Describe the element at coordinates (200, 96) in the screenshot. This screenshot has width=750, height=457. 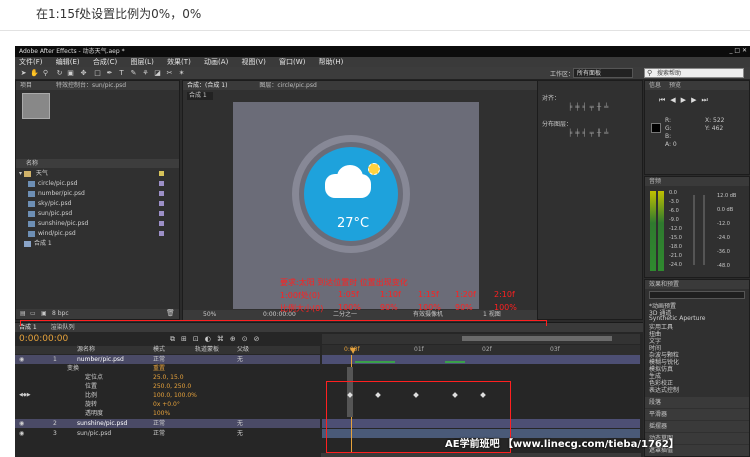
I see `comp-breadcrumb: 合成 1` at that location.